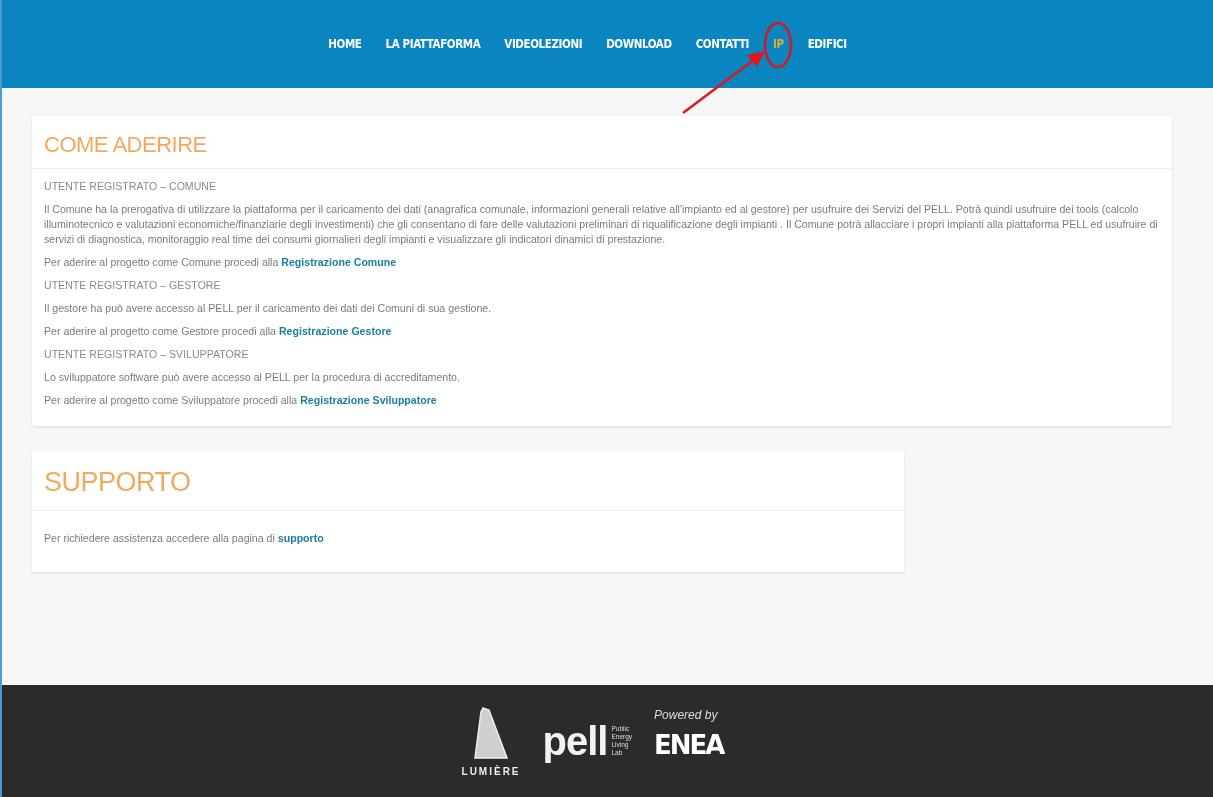 The image size is (1213, 797). What do you see at coordinates (575, 741) in the screenshot?
I see `logo-text: pell` at bounding box center [575, 741].